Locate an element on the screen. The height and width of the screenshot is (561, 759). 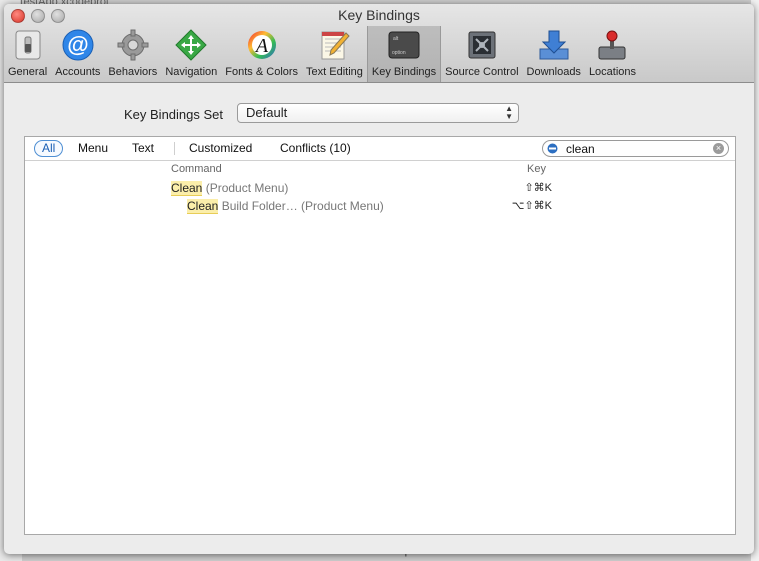
option-key-icon: alt option is located at coordinates (404, 45).